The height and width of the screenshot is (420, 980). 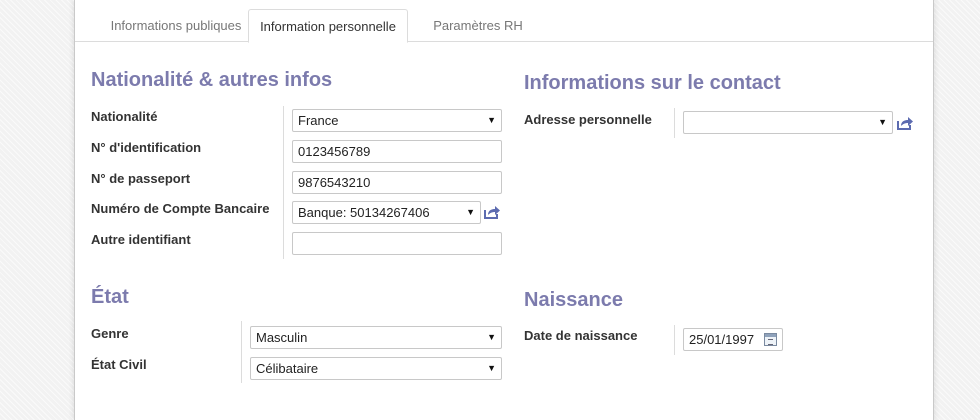 What do you see at coordinates (573, 300) in the screenshot?
I see `birth-group-title: Naissance` at bounding box center [573, 300].